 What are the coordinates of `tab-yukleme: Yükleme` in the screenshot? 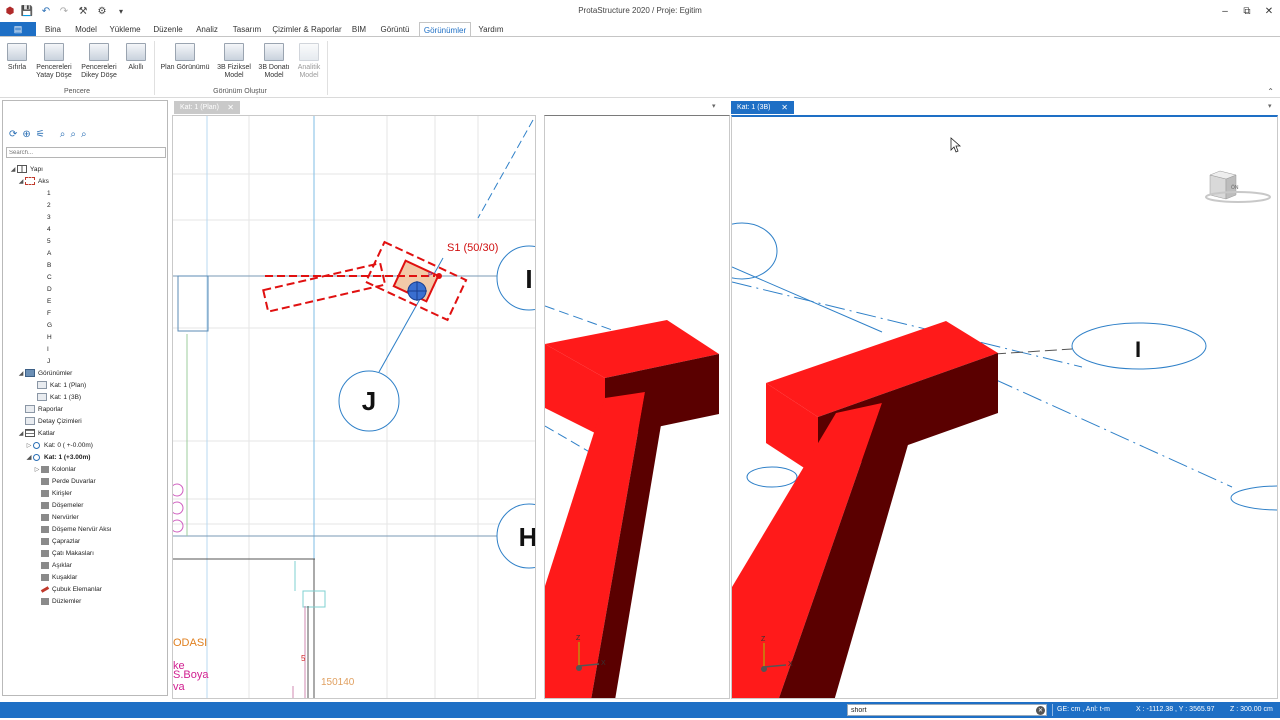 It's located at (125, 29).